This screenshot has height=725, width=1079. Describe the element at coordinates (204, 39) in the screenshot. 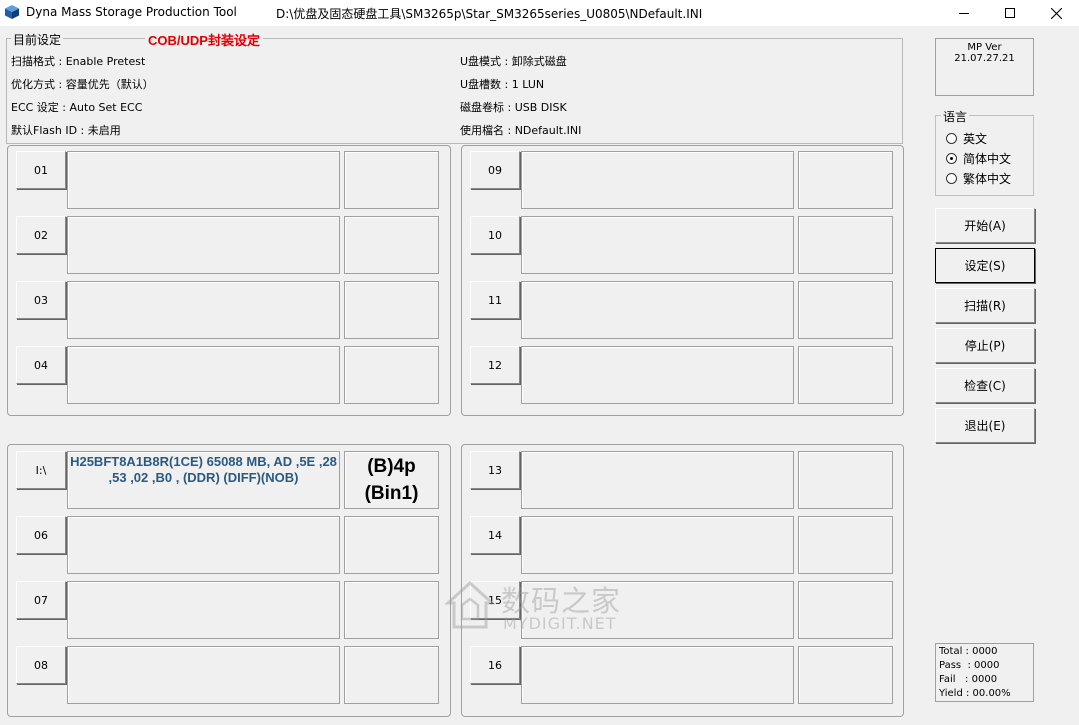

I see `cob-udp-label: COB/UDP封装设定` at that location.